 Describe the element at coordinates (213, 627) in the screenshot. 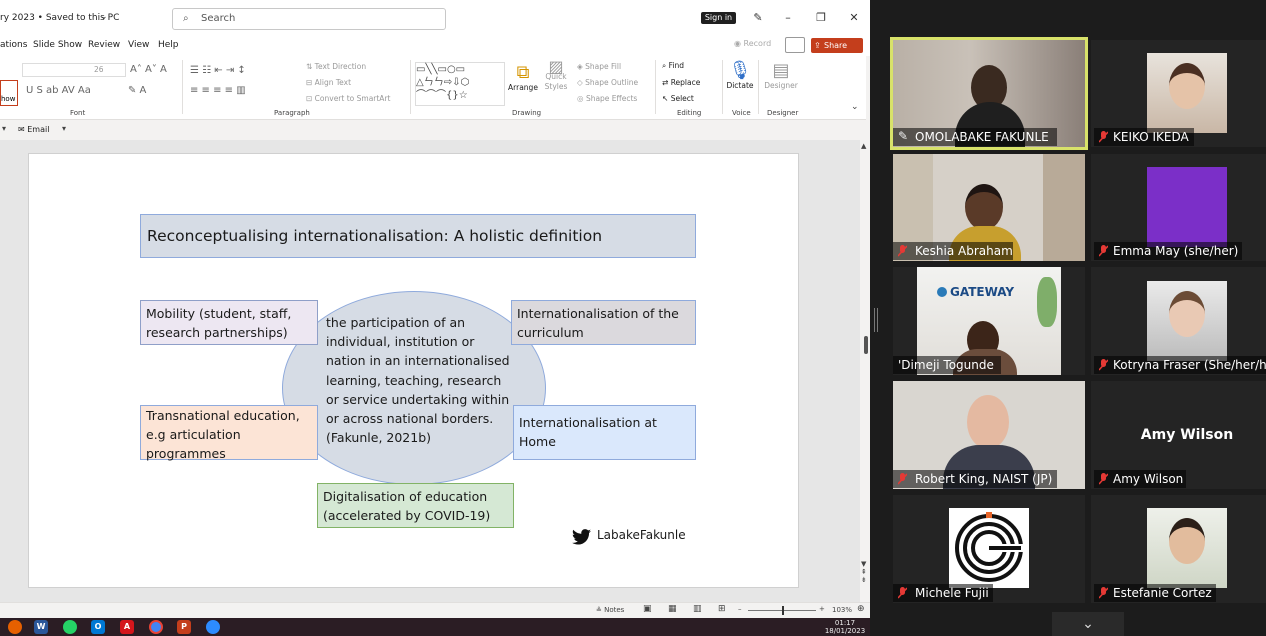

I see `zoom-app-icon` at that location.